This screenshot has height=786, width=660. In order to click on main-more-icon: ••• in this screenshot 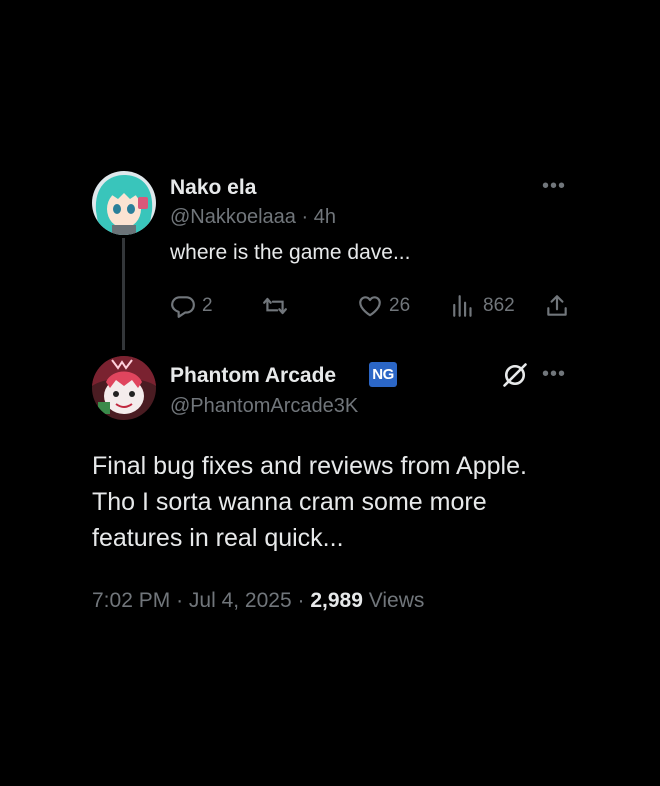, I will do `click(554, 374)`.